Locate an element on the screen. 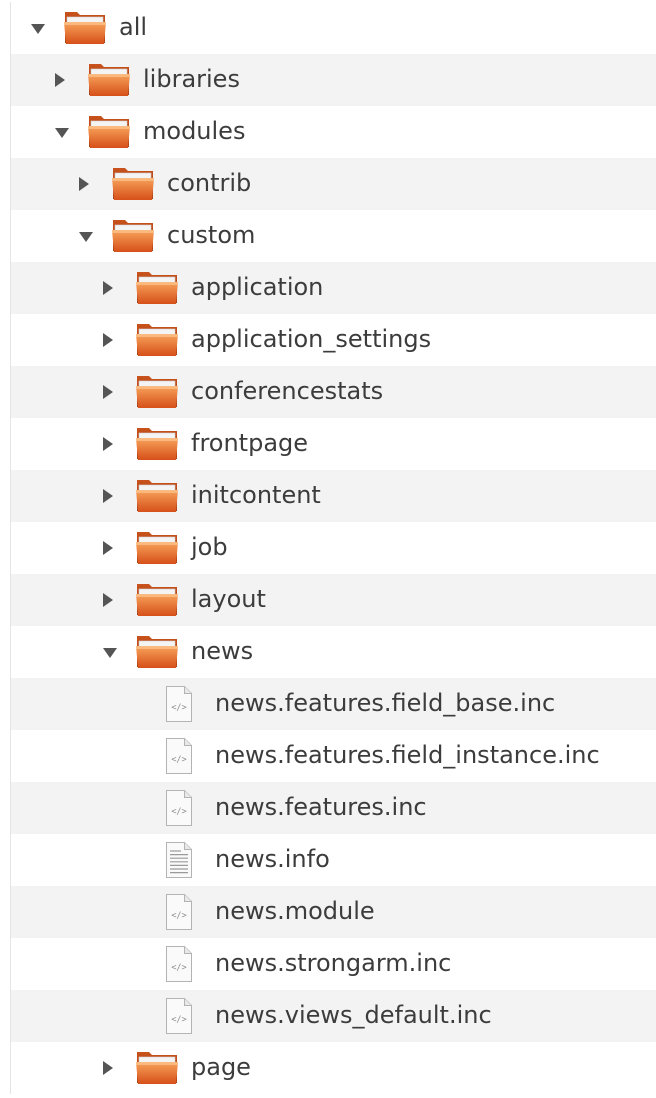 The height and width of the screenshot is (1098, 656). tree-folder-row: application_settings is located at coordinates (333, 340).